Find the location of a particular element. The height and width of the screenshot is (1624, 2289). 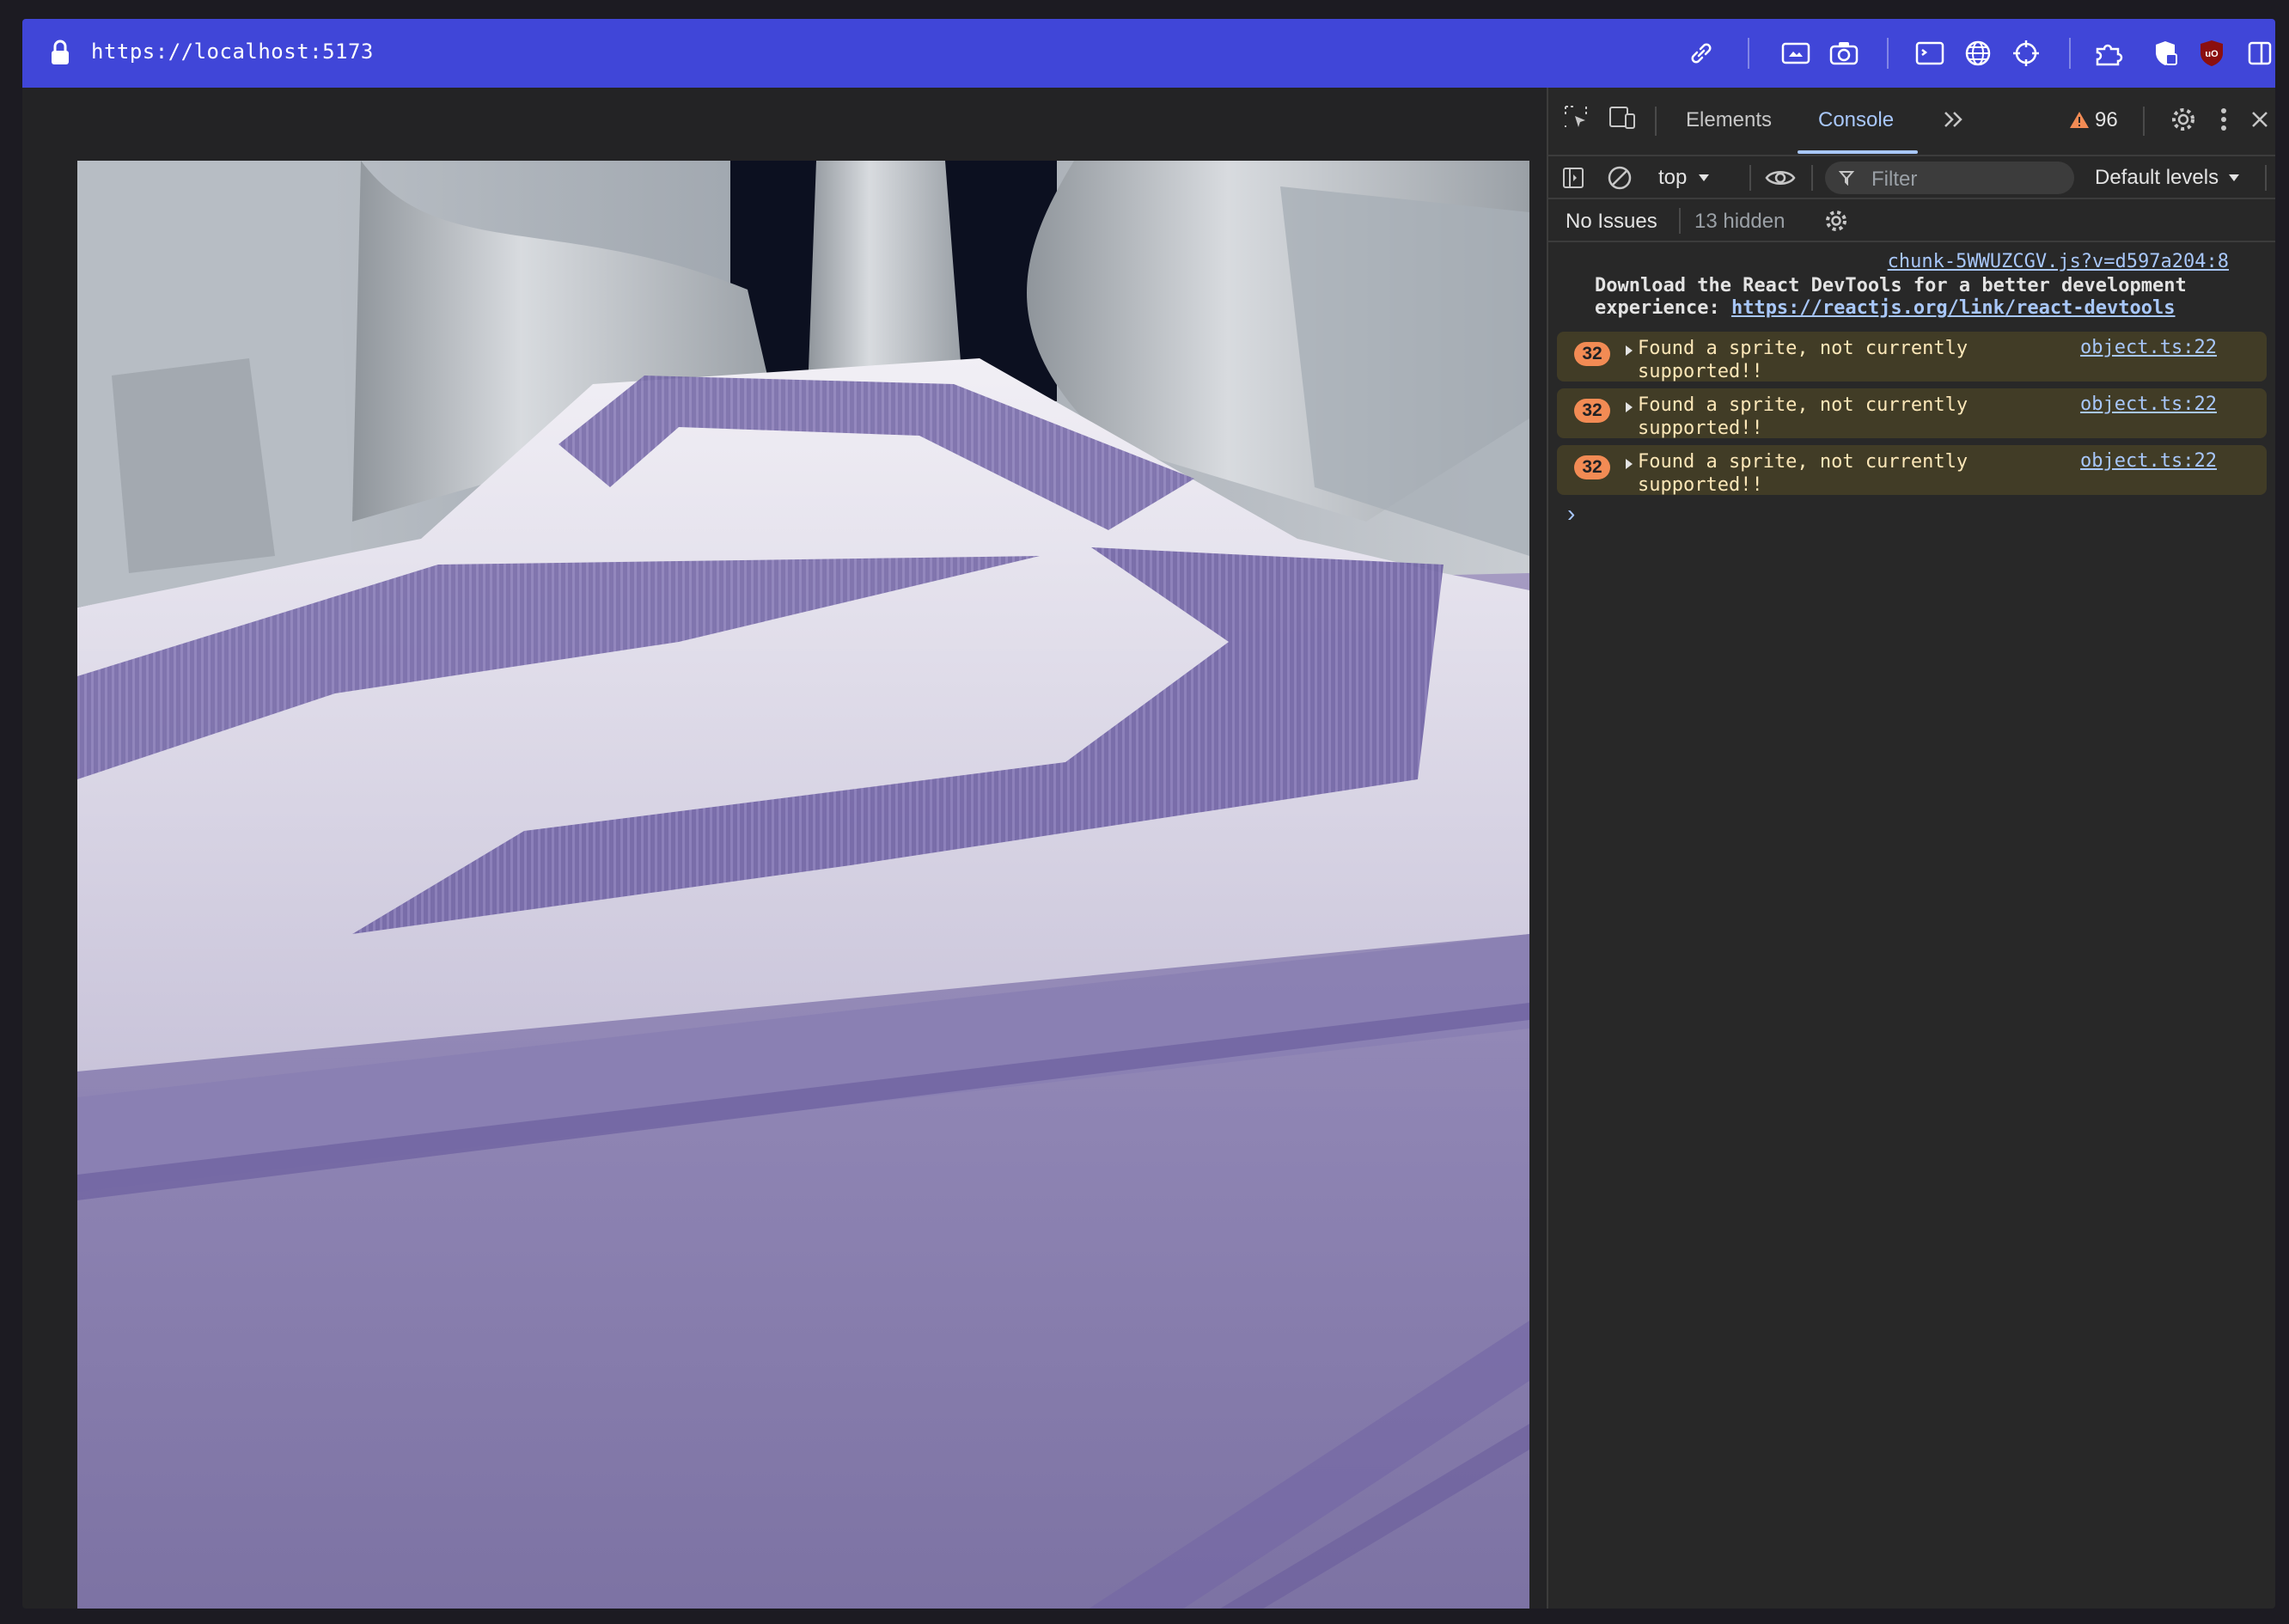

lock-icon is located at coordinates (61, 52).